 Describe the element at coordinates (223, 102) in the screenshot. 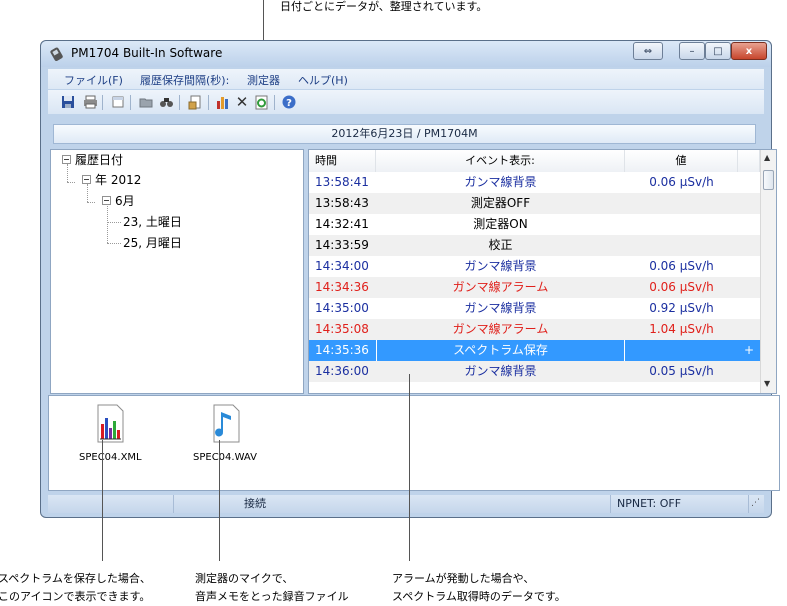

I see `chart-icon` at that location.